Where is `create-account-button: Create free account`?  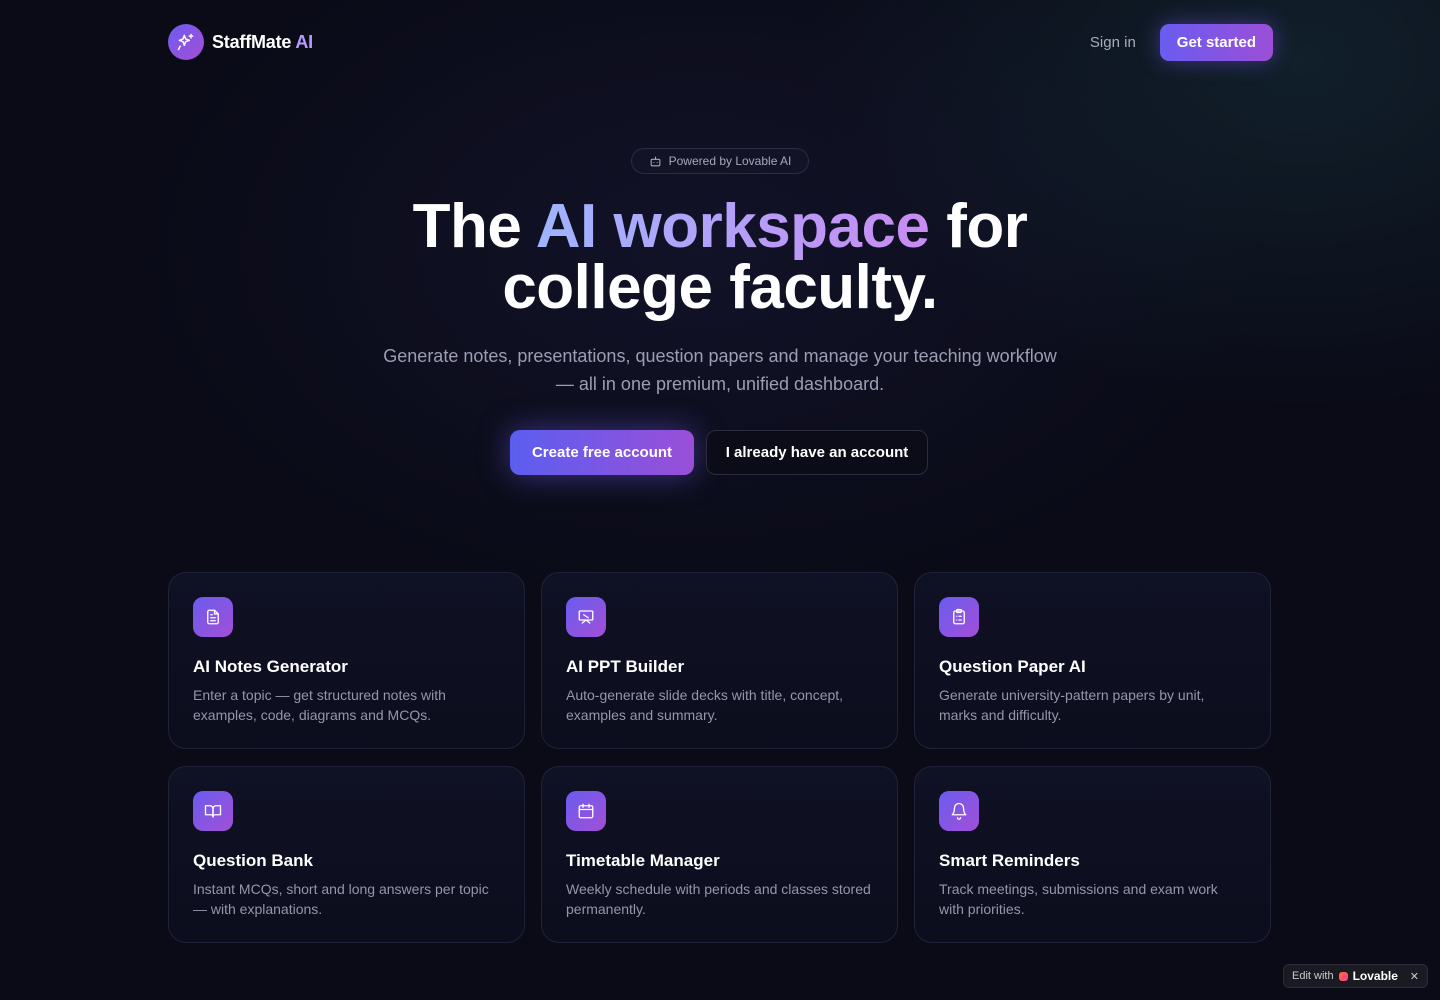
create-account-button: Create free account is located at coordinates (602, 452).